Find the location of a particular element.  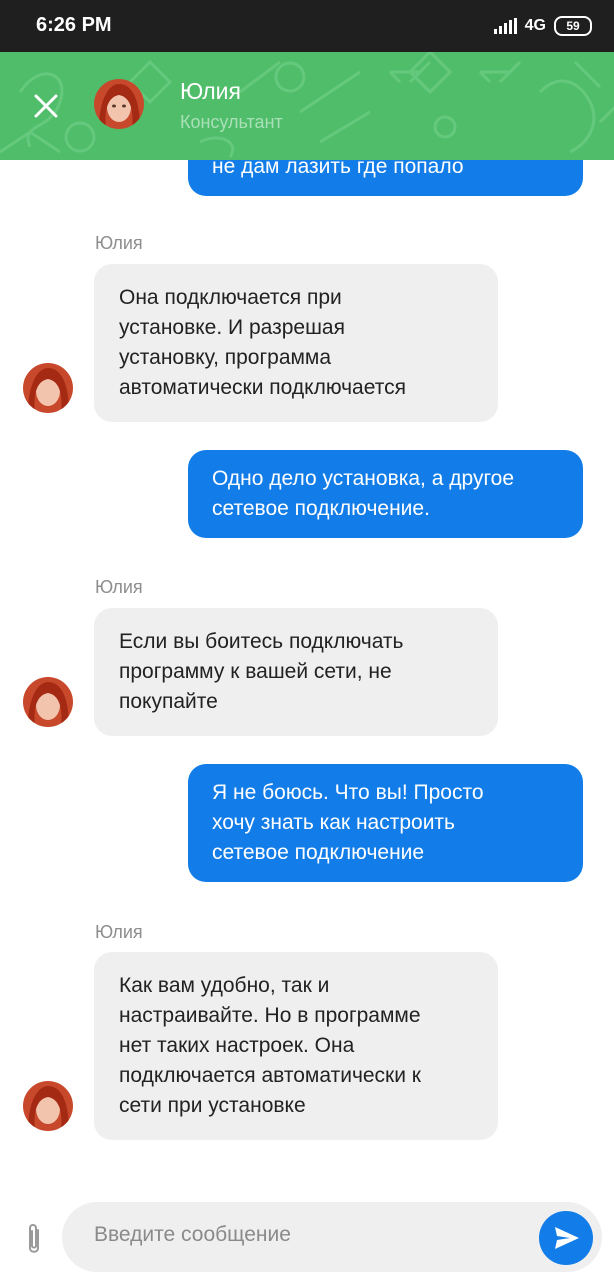

paperclip-icon is located at coordinates (34, 1240).